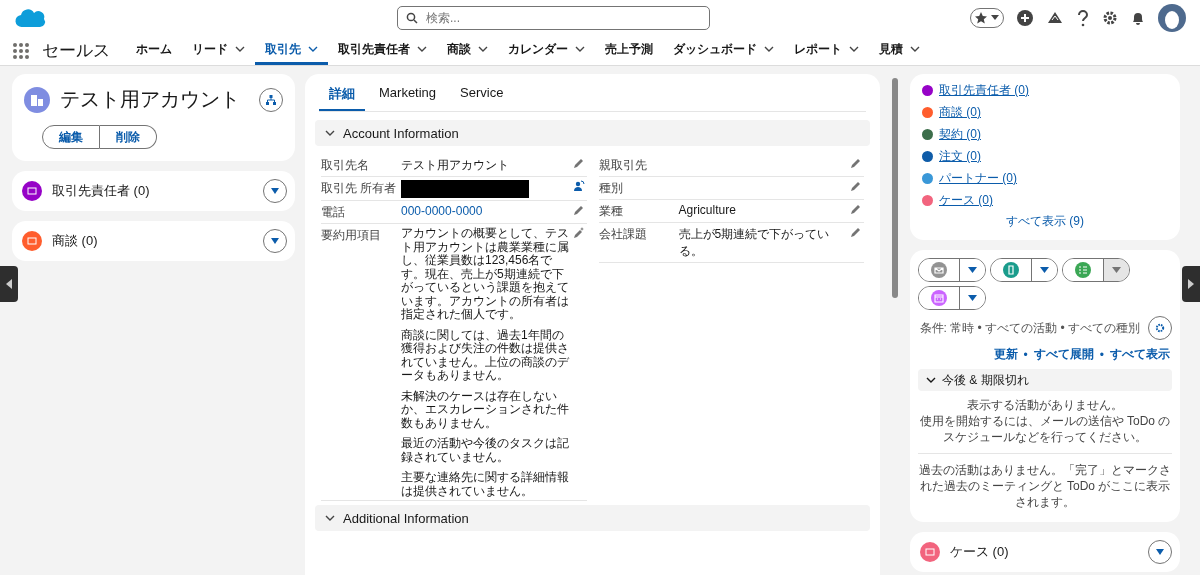  What do you see at coordinates (37, 99) in the screenshot?
I see `building-icon` at bounding box center [37, 99].